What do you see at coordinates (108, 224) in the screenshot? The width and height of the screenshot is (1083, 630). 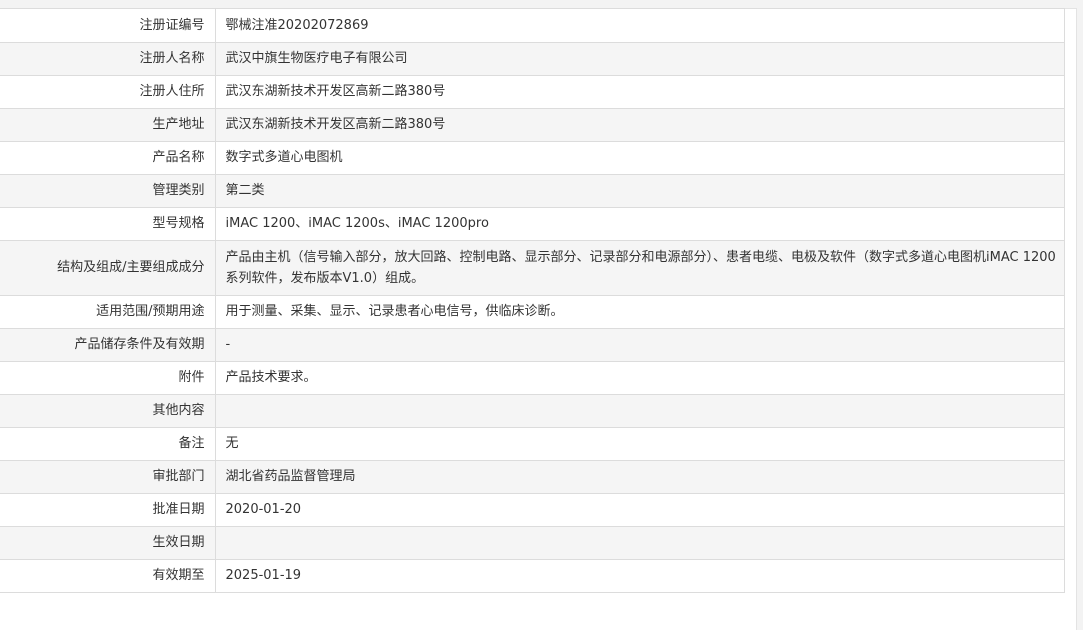 I see `row-label: 型号规格` at bounding box center [108, 224].